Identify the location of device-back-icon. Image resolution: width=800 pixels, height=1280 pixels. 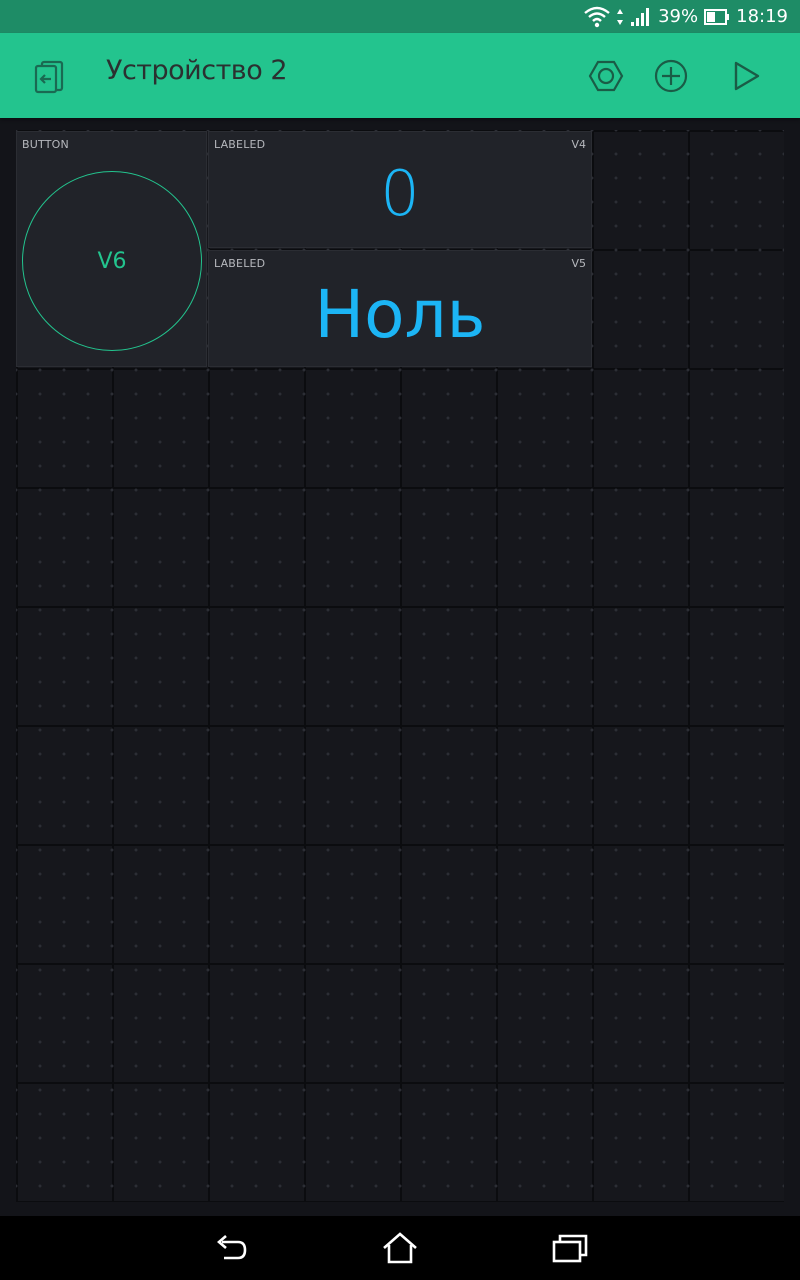
(49, 77).